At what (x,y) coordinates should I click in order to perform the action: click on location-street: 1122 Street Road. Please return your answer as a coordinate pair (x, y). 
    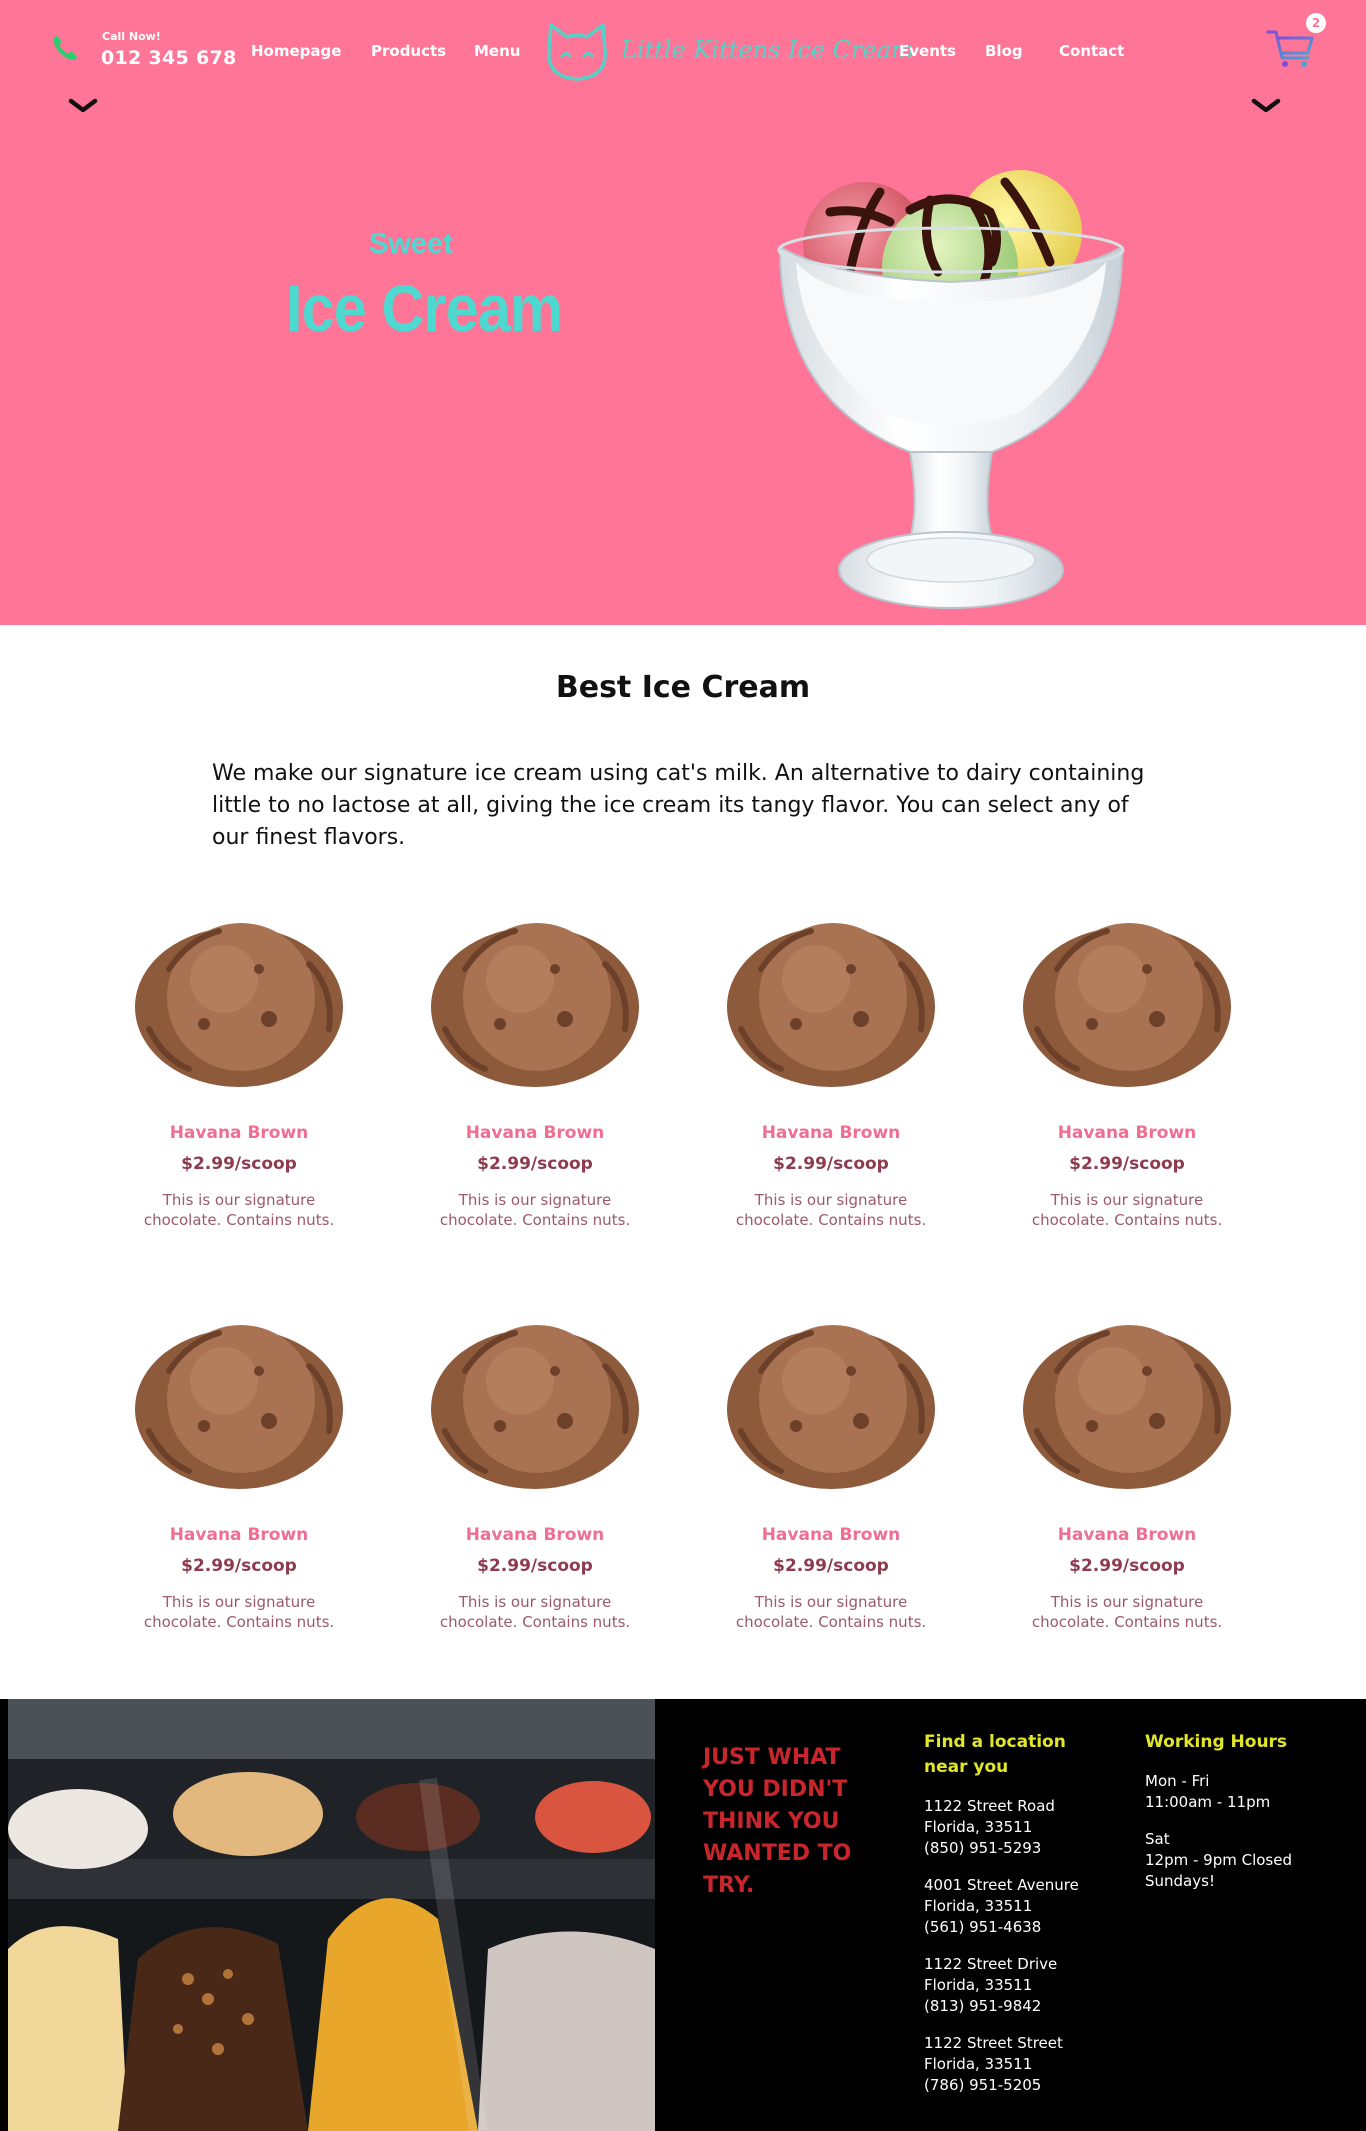
    Looking at the image, I should click on (989, 1806).